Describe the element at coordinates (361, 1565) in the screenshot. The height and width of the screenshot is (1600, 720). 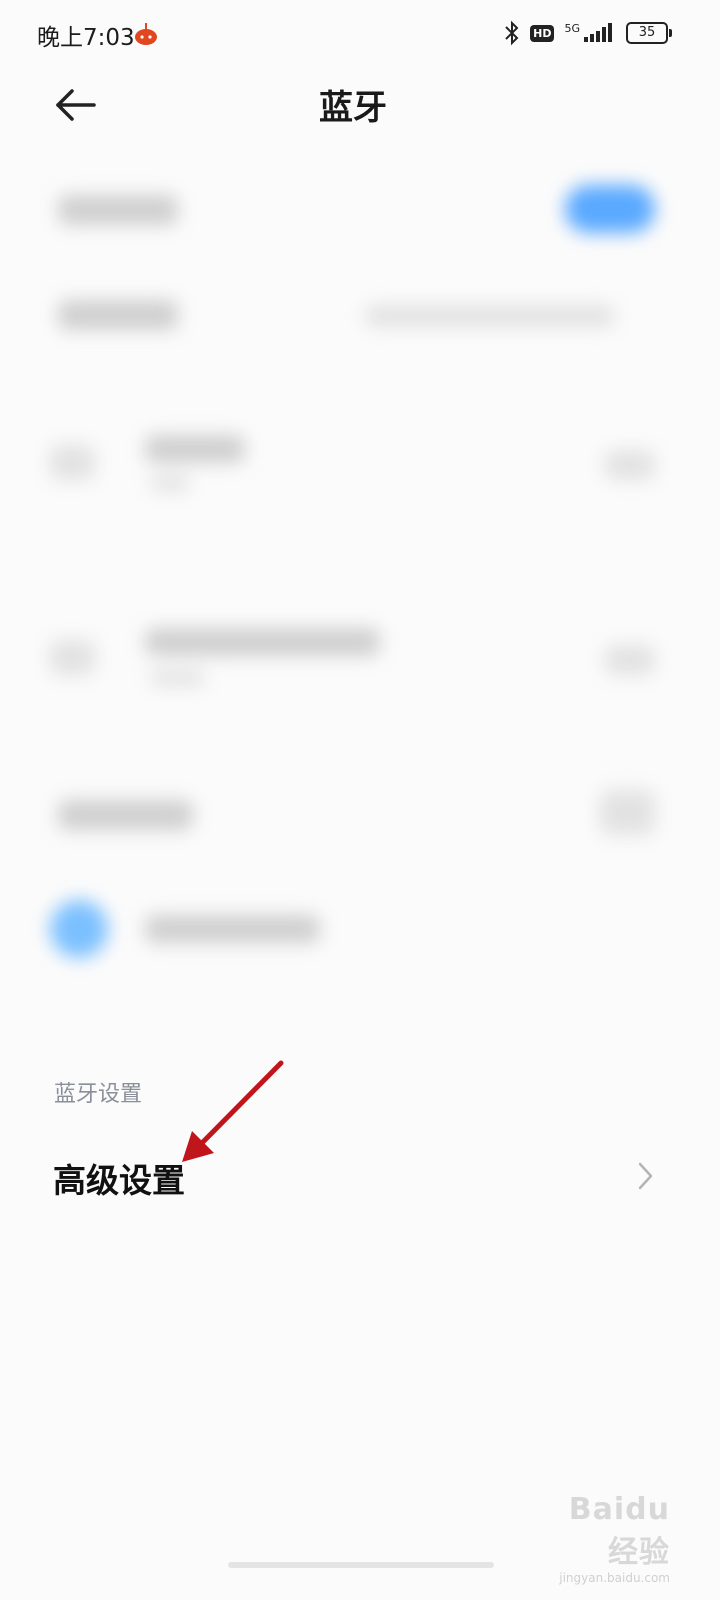
I see `home-indicator` at that location.